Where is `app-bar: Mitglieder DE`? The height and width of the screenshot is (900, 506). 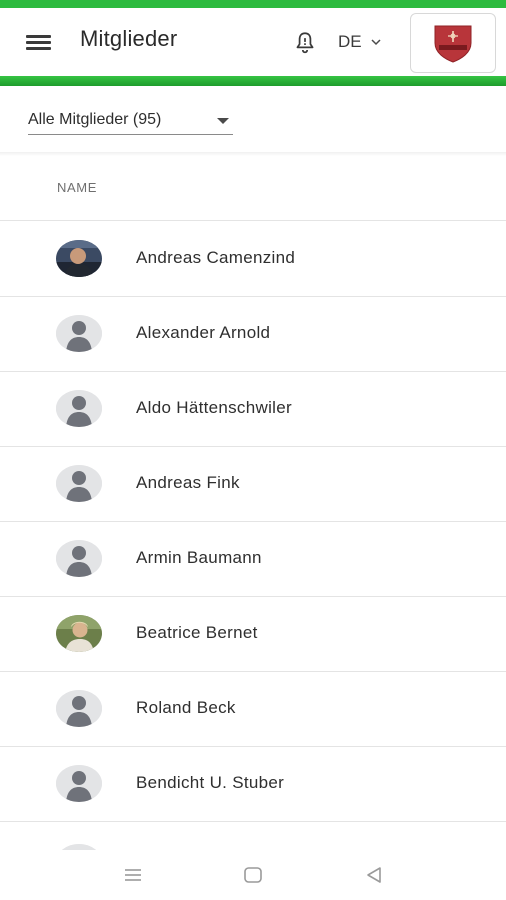 app-bar: Mitglieder DE is located at coordinates (253, 42).